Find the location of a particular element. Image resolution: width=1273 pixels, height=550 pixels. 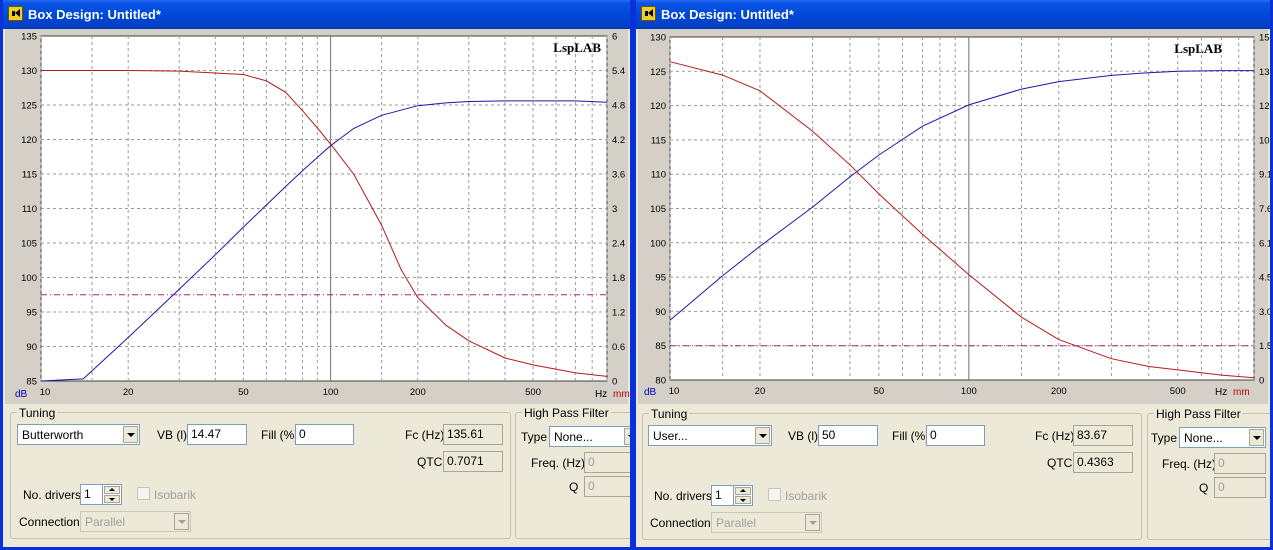

alignment-value: Butterworth is located at coordinates (53, 435).